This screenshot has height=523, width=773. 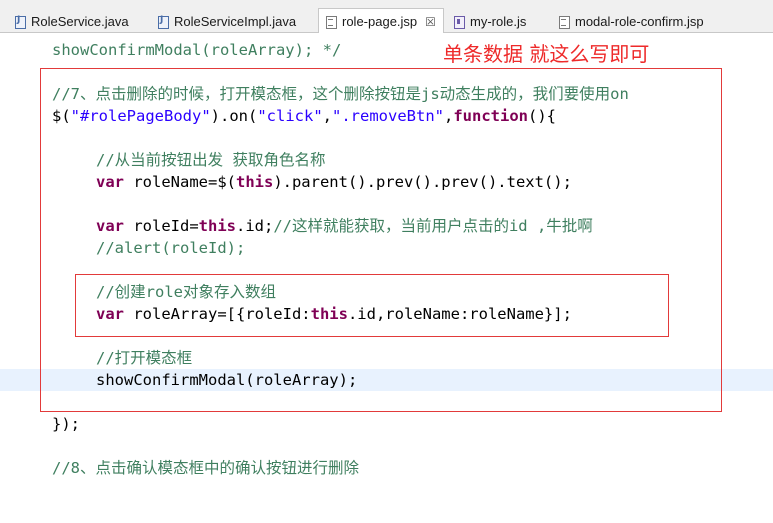 I want to click on tab-label: role-page.jsp, so click(x=380, y=21).